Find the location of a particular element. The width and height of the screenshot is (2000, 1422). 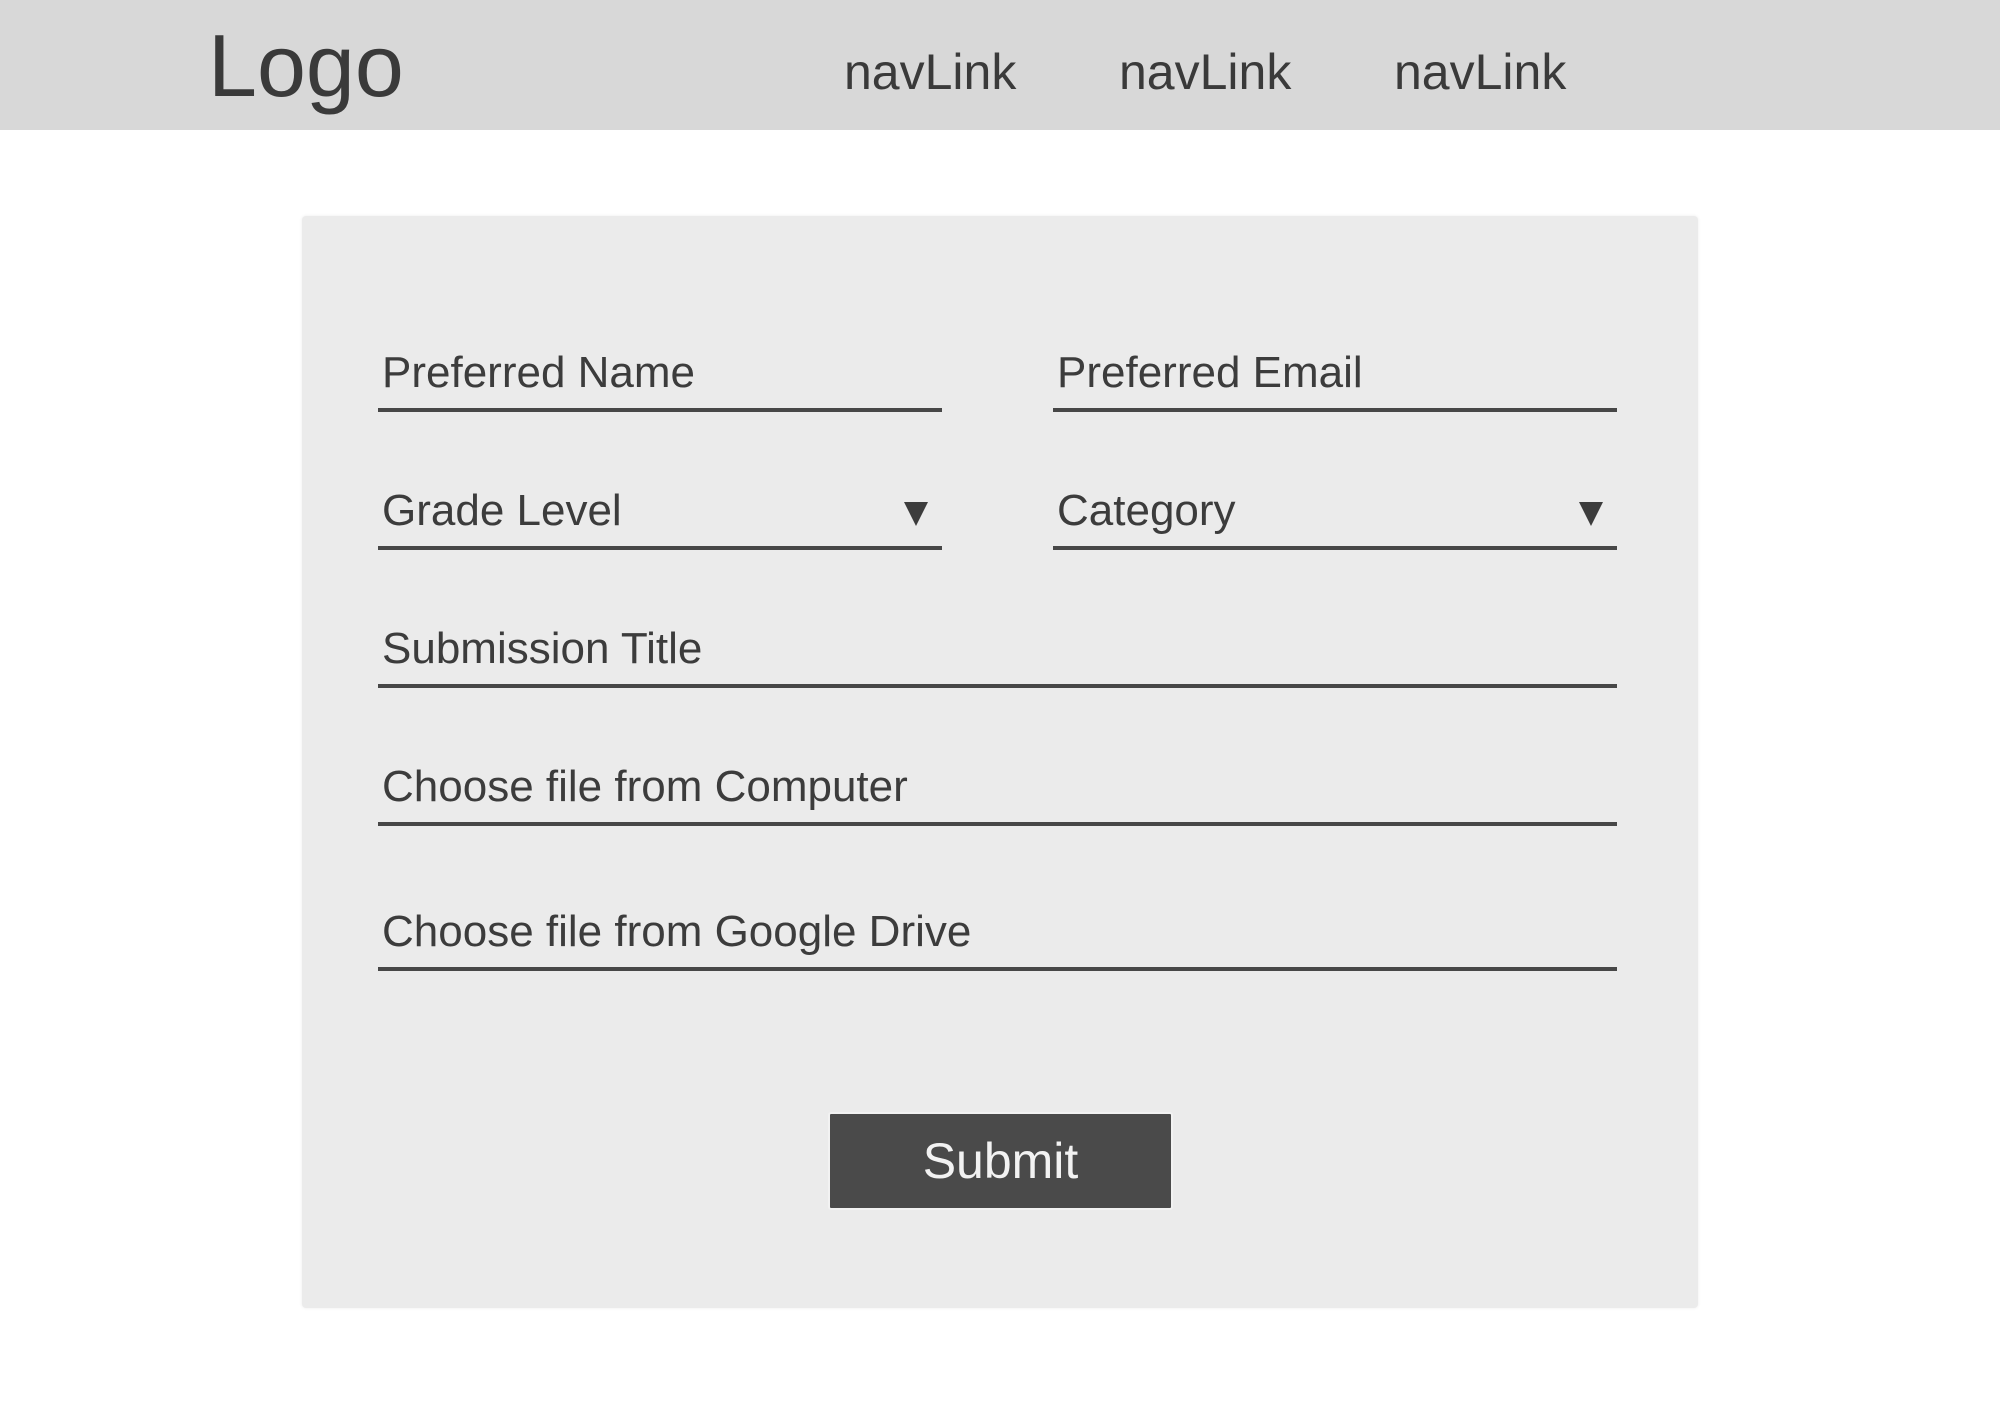

preferred-name-field: Preferred Name is located at coordinates (660, 380).